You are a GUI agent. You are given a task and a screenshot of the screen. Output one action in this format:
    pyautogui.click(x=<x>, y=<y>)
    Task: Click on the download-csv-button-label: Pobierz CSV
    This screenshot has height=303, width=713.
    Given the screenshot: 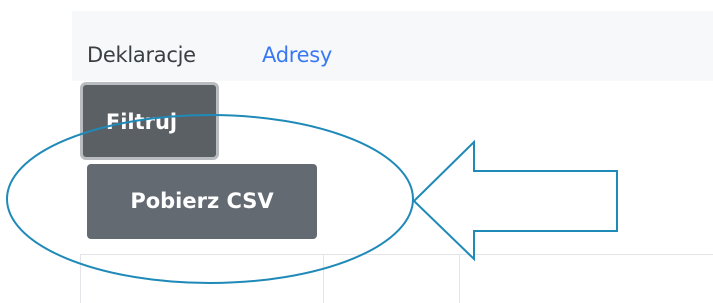 What is the action you would take?
    pyautogui.click(x=202, y=201)
    